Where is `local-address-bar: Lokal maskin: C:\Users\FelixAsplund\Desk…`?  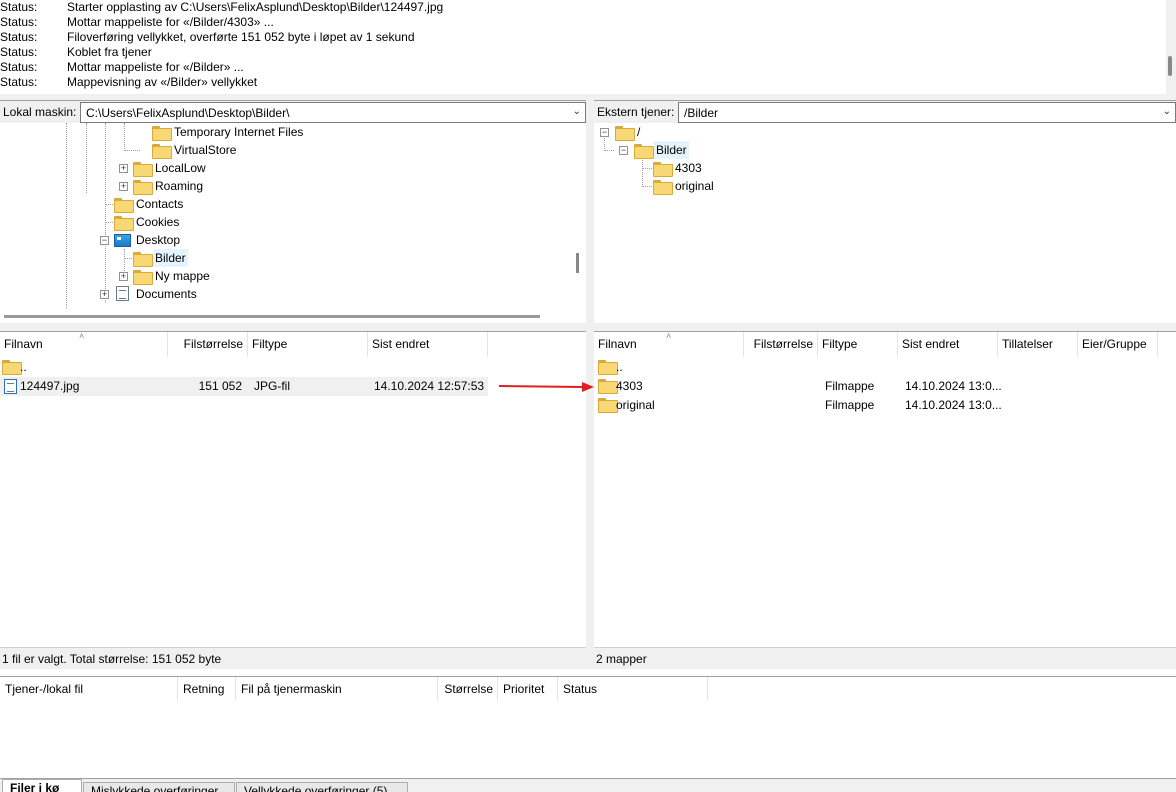
local-address-bar: Lokal maskin: C:\Users\FelixAsplund\Desk… is located at coordinates (293, 111).